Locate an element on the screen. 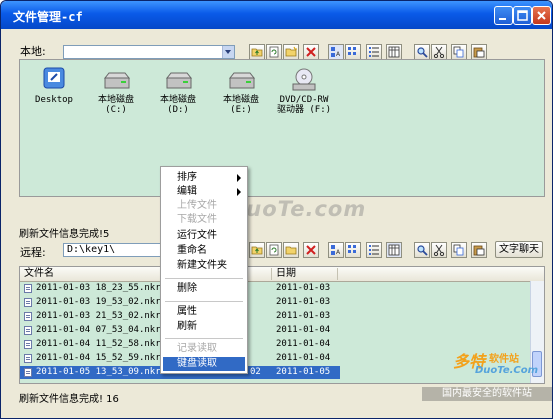 This screenshot has width=553, height=419. remote-small-icons-view-button is located at coordinates (353, 250).